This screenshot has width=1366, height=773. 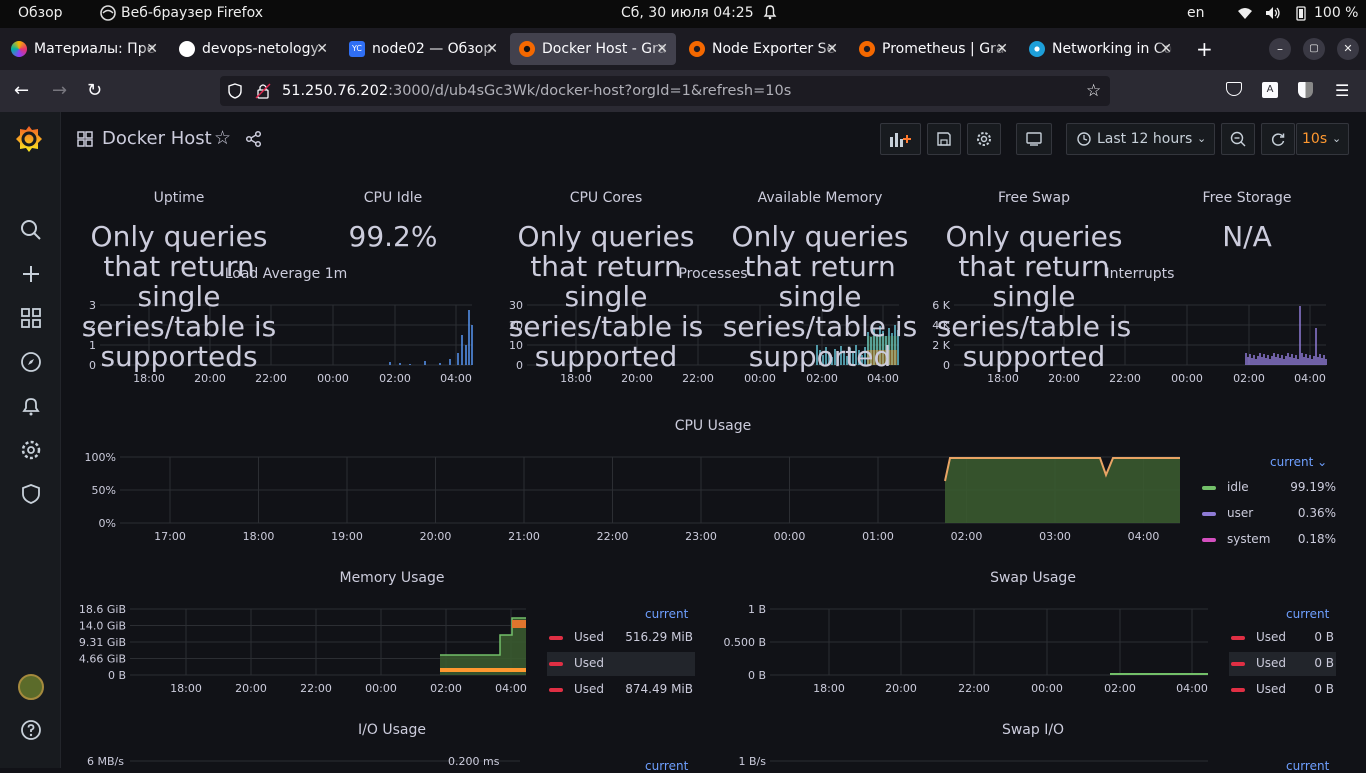 What do you see at coordinates (59, 90) in the screenshot?
I see `forward-button: →` at bounding box center [59, 90].